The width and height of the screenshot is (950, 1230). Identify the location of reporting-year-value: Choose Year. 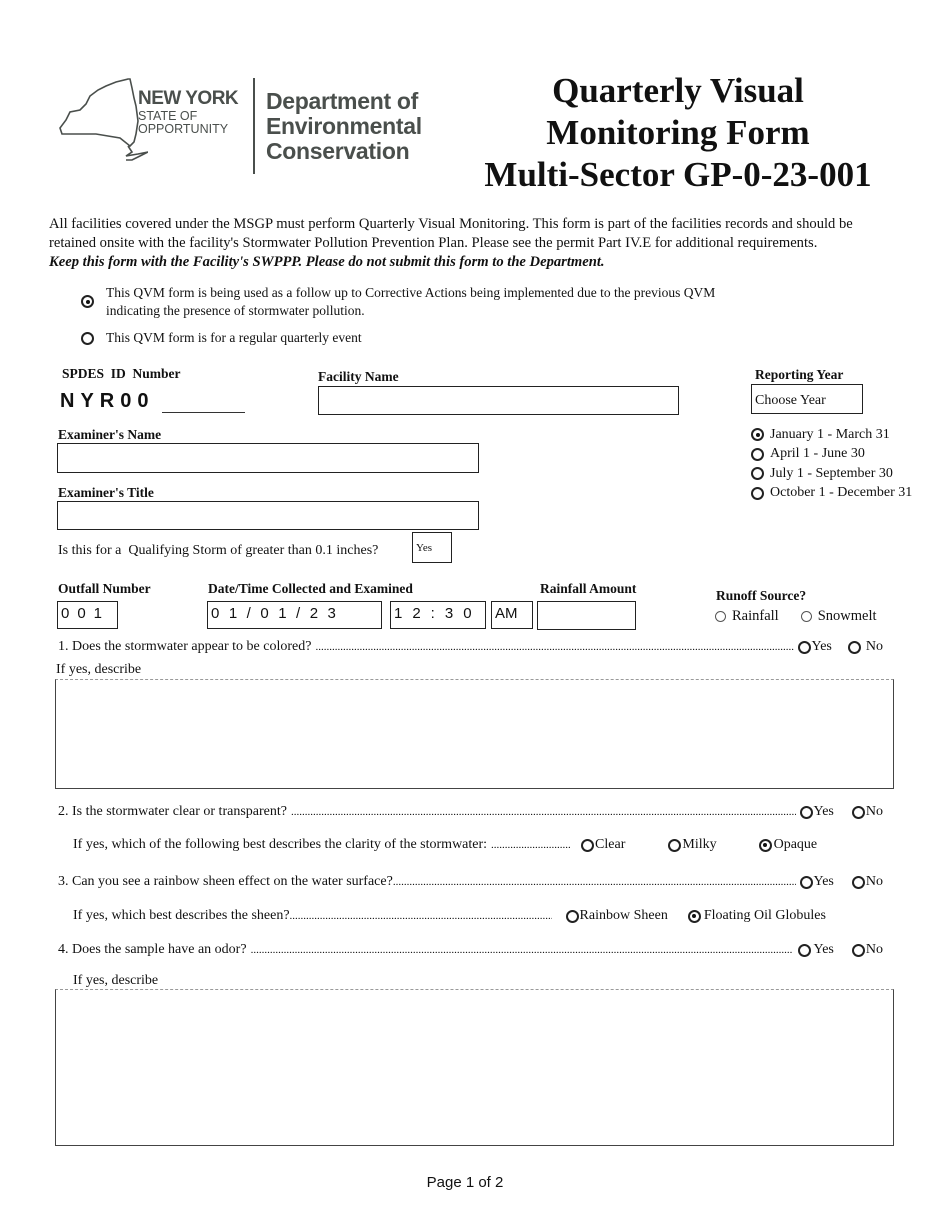
(790, 400).